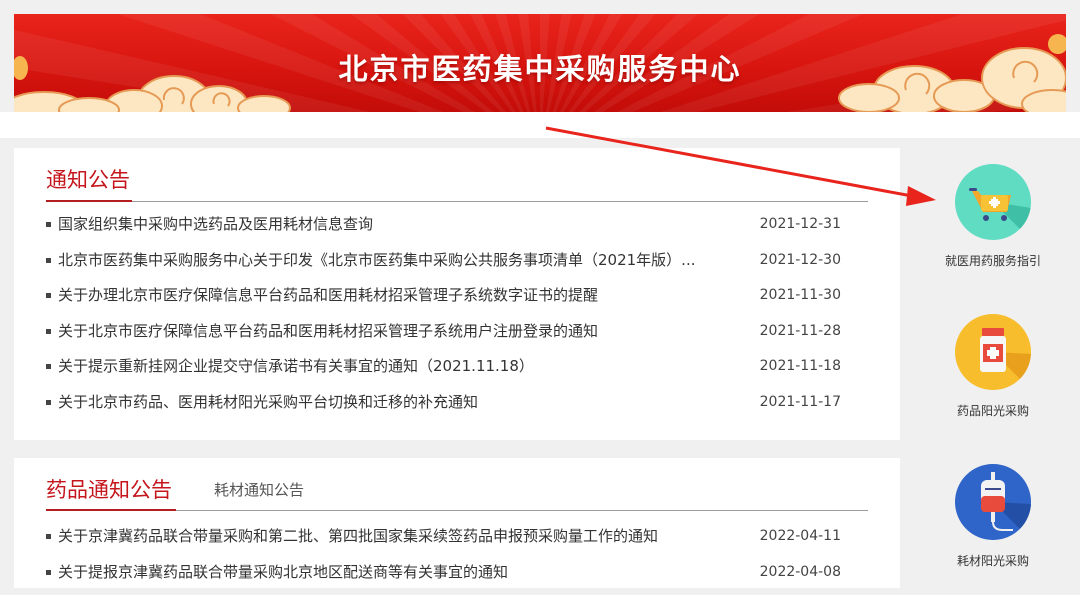  What do you see at coordinates (993, 202) in the screenshot?
I see `shopping-cart-icon` at bounding box center [993, 202].